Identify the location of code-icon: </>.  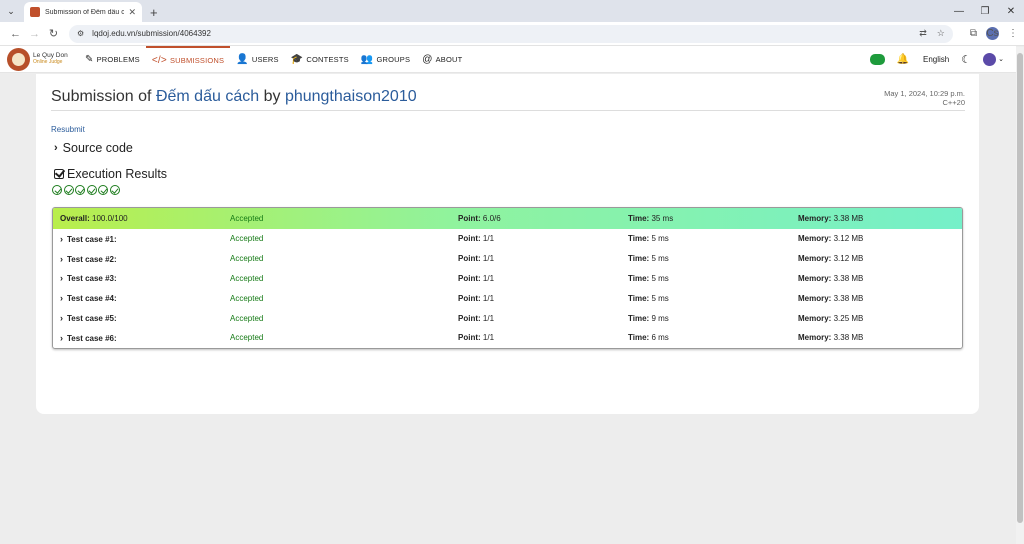
(159, 60).